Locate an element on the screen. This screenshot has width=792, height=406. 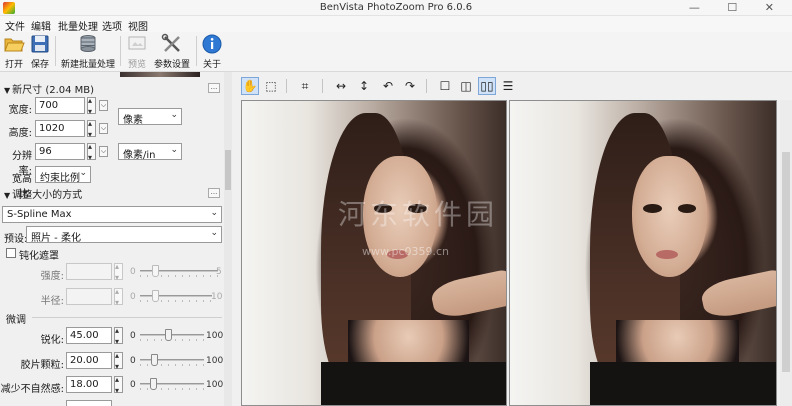
sharpen-max: 100 is located at coordinates (215, 336).